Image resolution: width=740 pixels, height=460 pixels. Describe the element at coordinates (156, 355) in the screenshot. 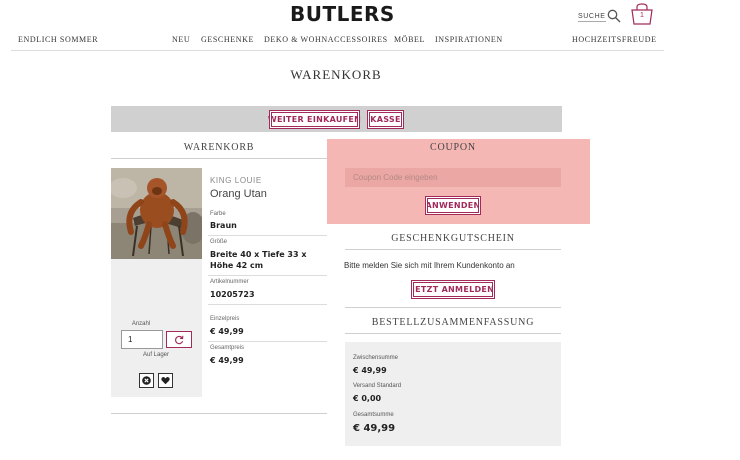

I see `stock-status: Auf Lager` at that location.